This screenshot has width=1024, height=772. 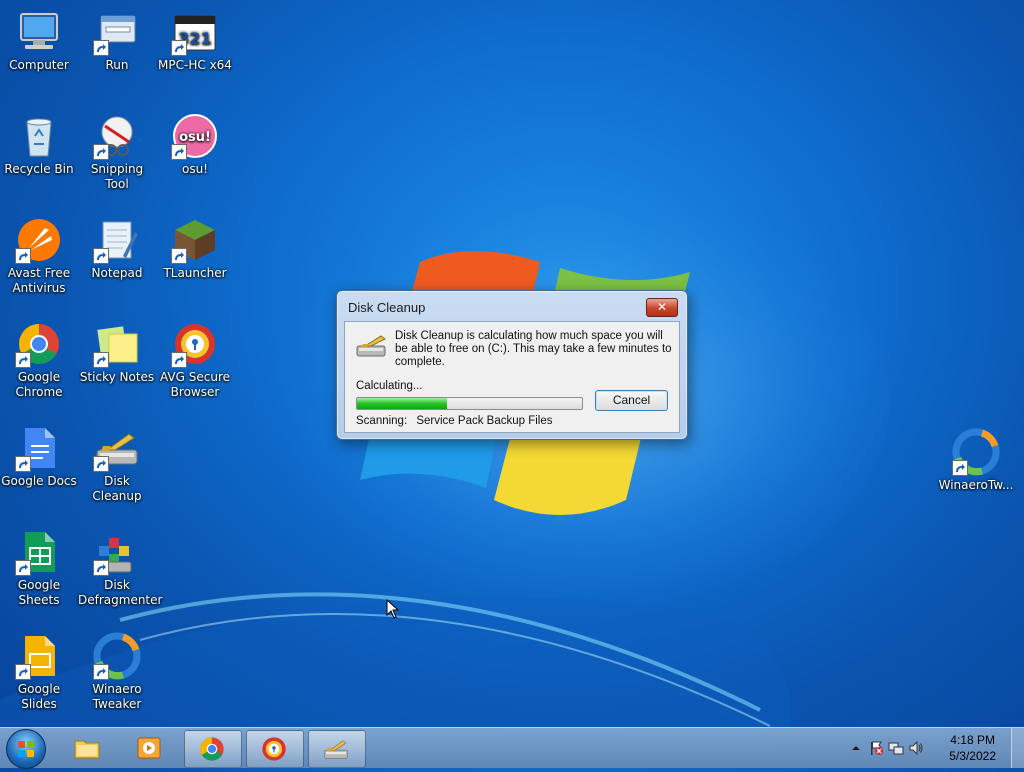 I want to click on desktop-icon-sticky-notes: Sticky Notes, so click(x=117, y=352).